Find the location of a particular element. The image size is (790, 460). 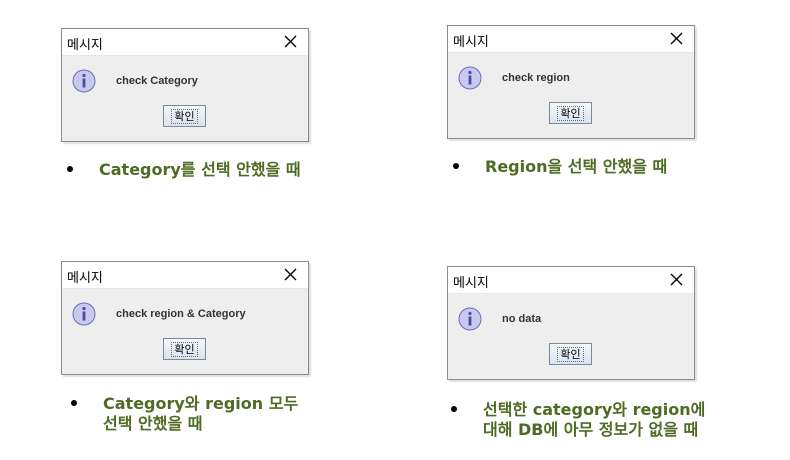

caption: Category를 선택 안했을 때 is located at coordinates (200, 170).